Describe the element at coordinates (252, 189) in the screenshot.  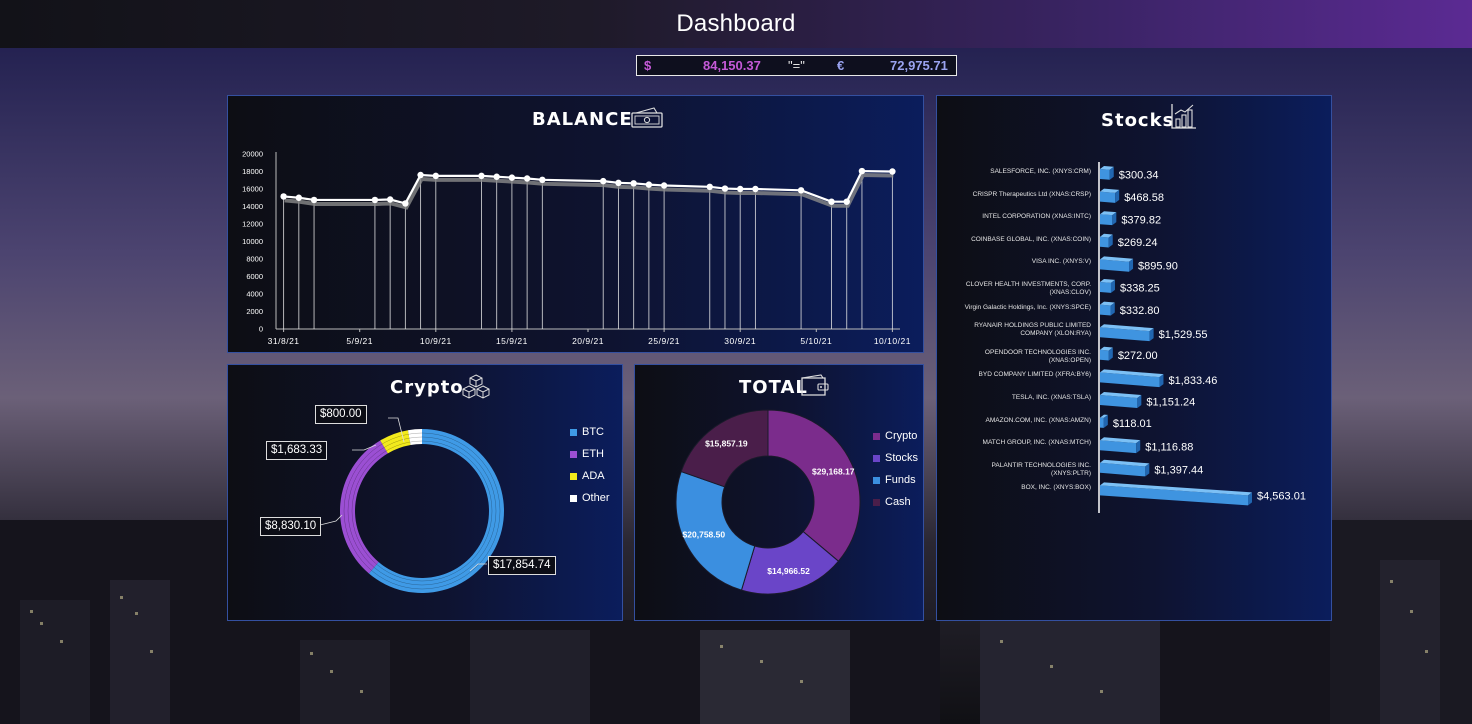
I see `y-tick-label: 16000` at that location.